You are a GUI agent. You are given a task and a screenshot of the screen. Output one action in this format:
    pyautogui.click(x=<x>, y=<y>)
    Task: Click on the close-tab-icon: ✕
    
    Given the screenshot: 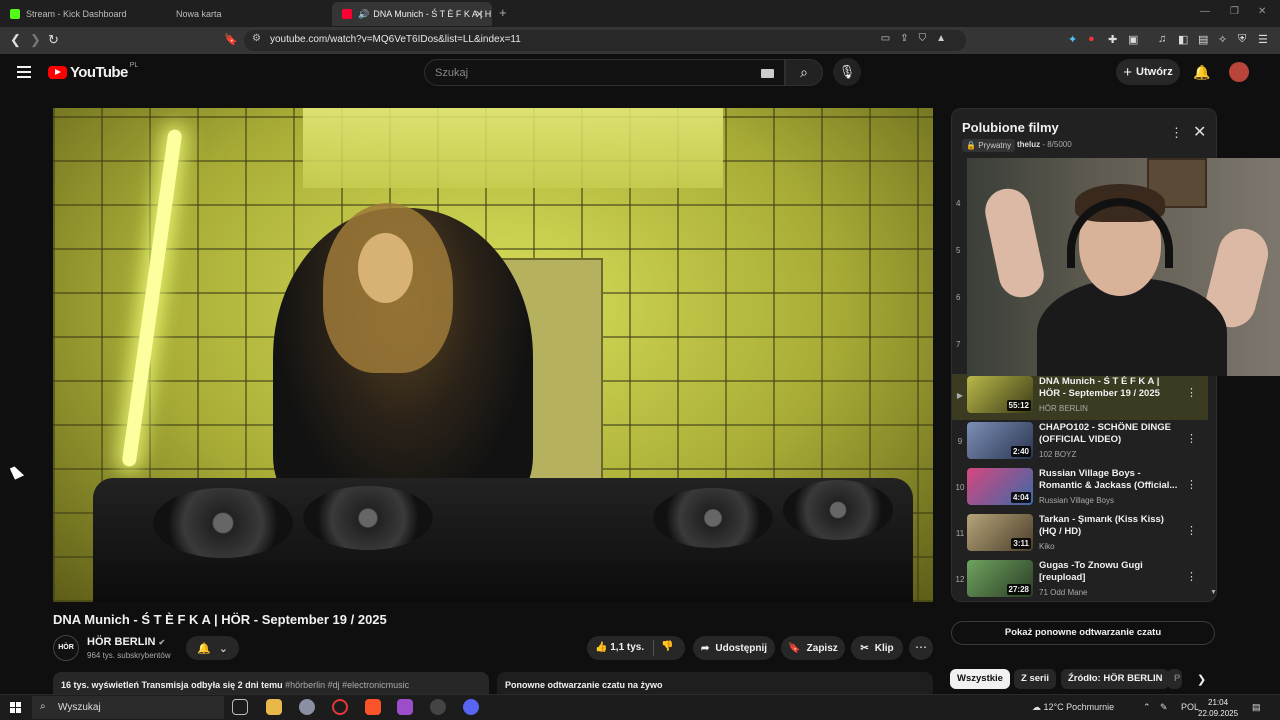 What is the action you would take?
    pyautogui.click(x=479, y=14)
    